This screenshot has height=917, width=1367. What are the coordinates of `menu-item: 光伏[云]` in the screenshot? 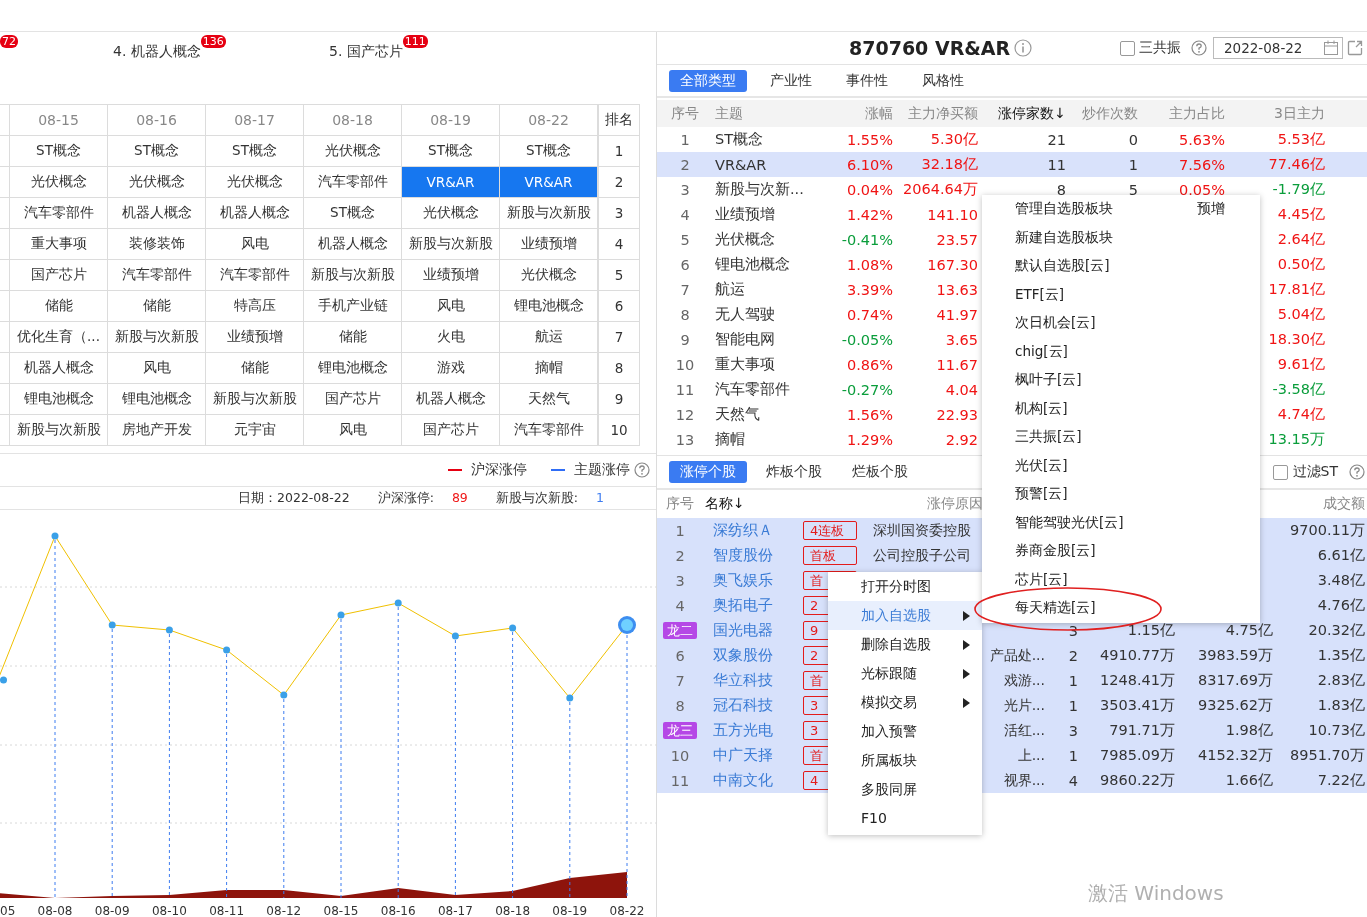 It's located at (1121, 465).